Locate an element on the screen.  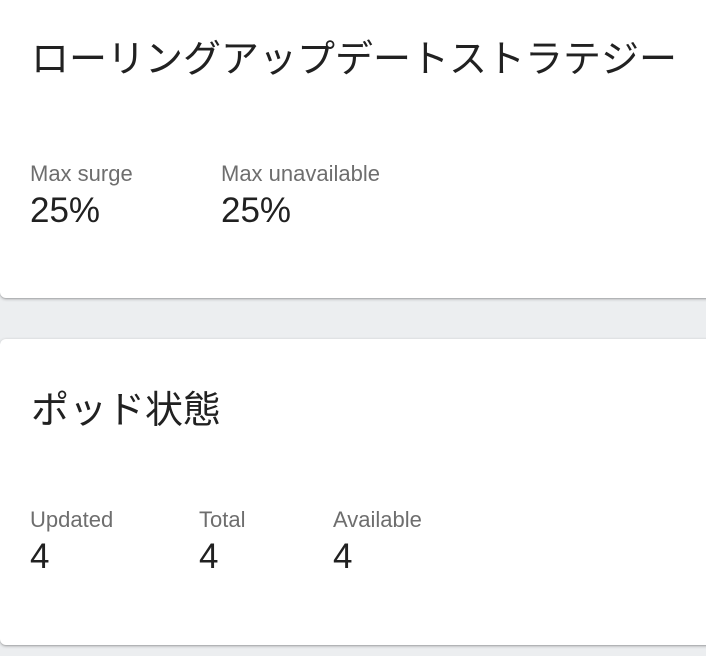
max-surge-metric: Max surge 25% is located at coordinates (125, 196).